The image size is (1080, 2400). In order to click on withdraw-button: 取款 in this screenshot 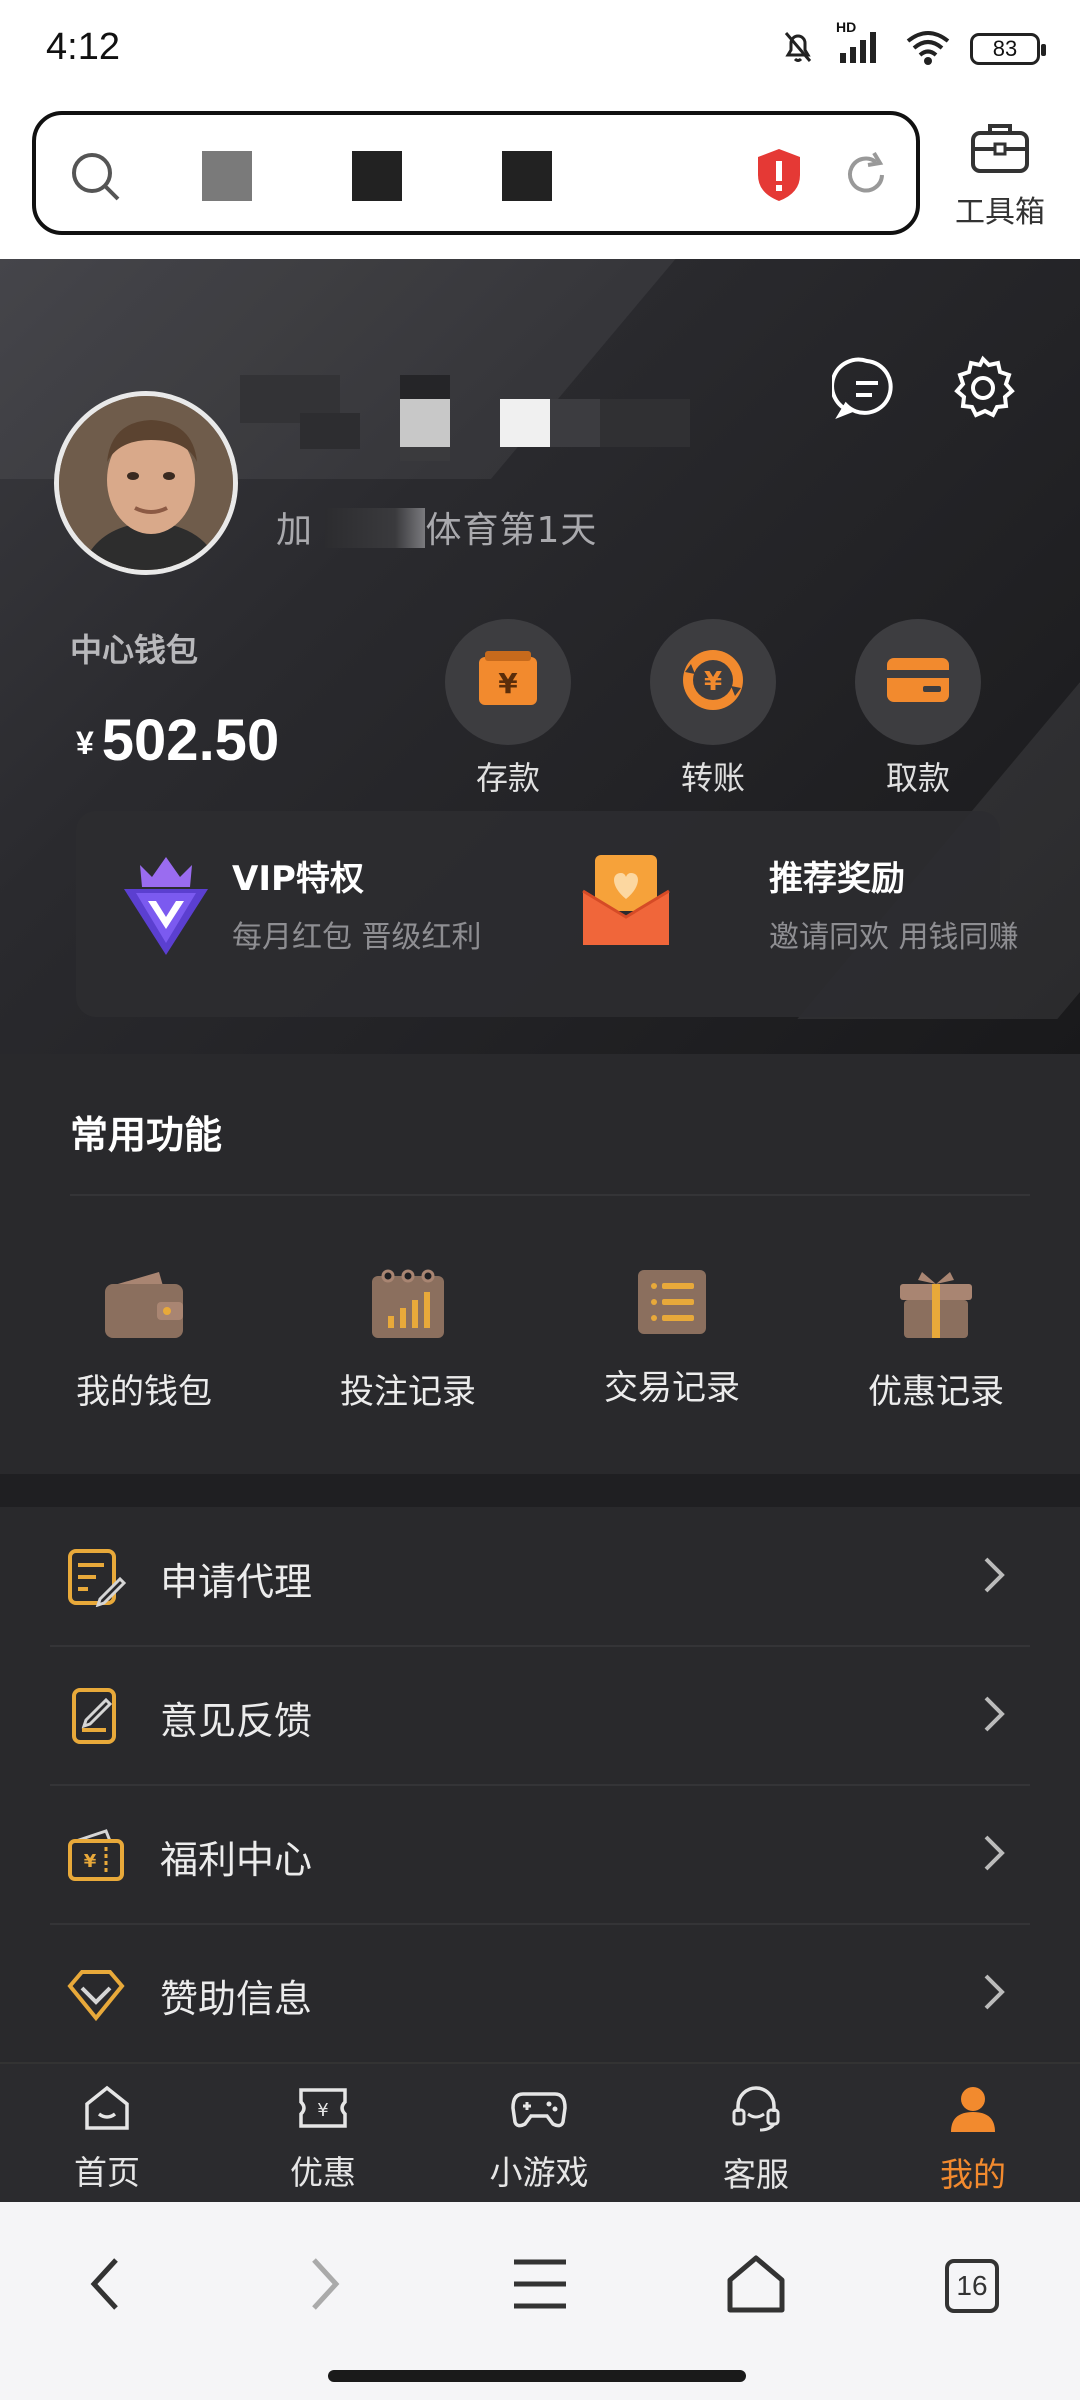, I will do `click(918, 709)`.